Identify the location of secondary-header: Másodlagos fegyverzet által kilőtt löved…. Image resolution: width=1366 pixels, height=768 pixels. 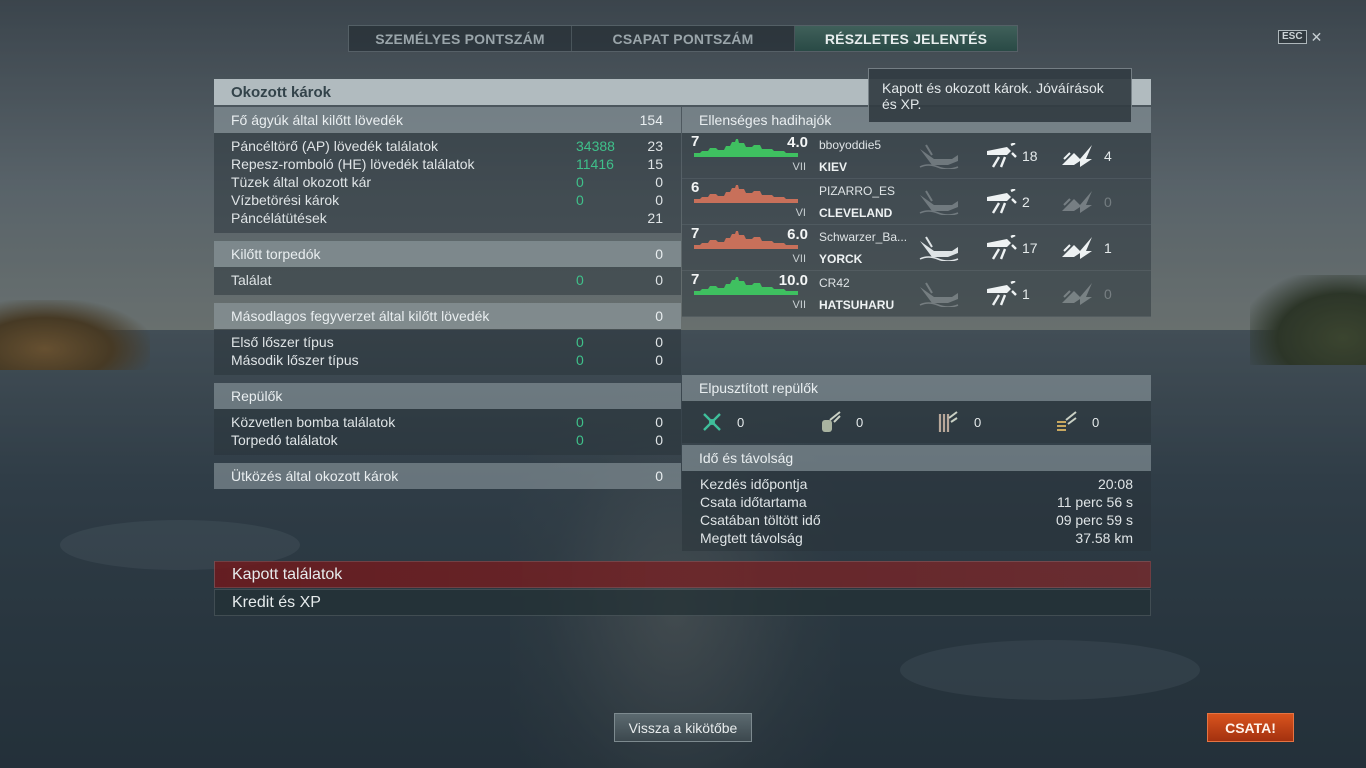
(447, 316).